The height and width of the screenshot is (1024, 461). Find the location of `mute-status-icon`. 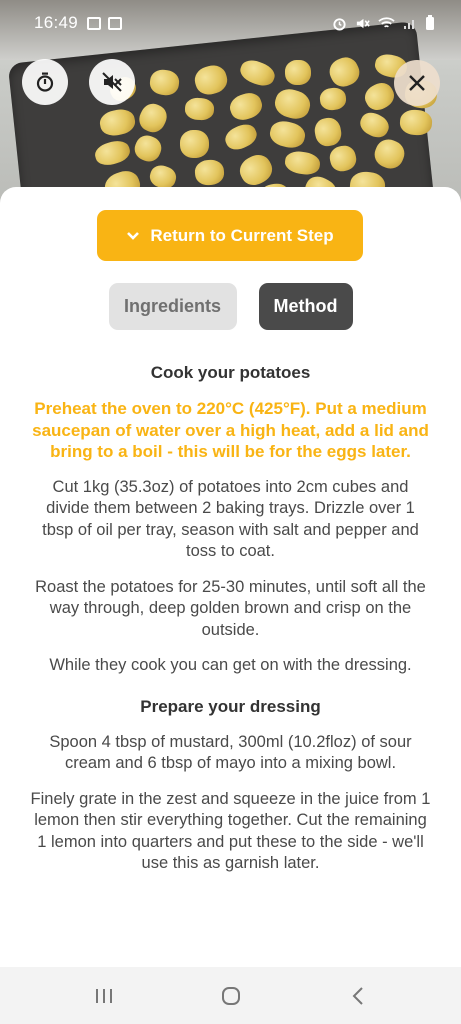

mute-status-icon is located at coordinates (363, 23).